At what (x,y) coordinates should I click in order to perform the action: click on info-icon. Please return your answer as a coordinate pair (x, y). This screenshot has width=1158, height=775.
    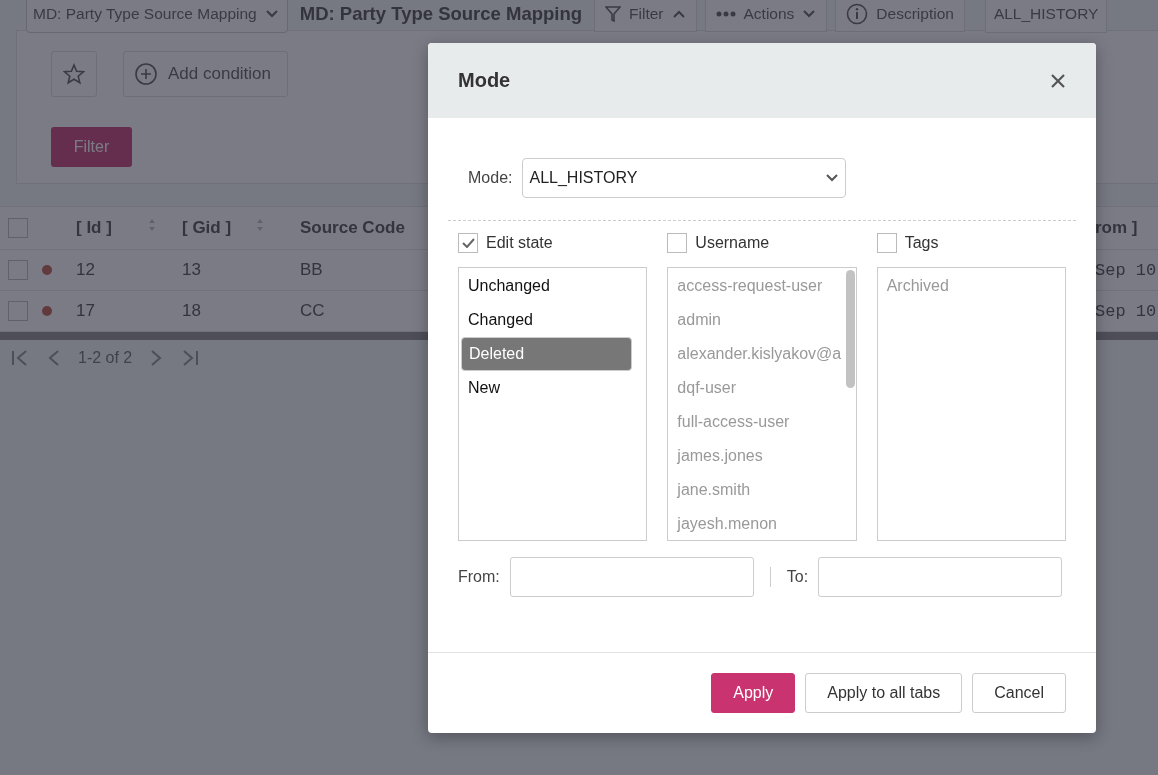
    Looking at the image, I should click on (857, 14).